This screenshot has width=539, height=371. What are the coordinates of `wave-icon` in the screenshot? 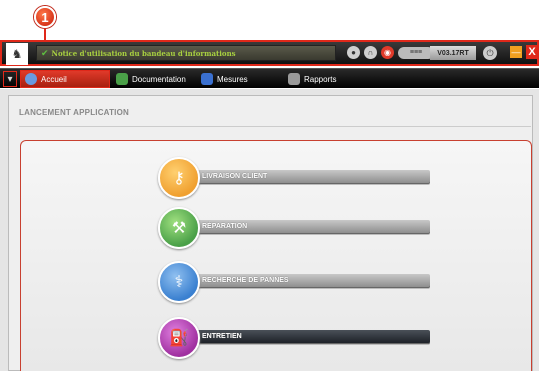 It's located at (207, 79).